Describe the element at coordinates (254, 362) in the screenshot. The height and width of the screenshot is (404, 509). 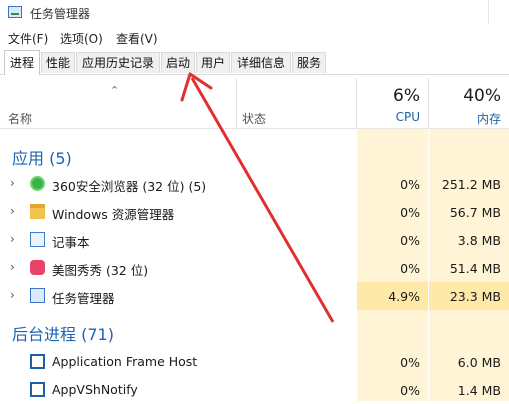
I see `process-row: Application Frame Host 0% 6.0 MB` at that location.